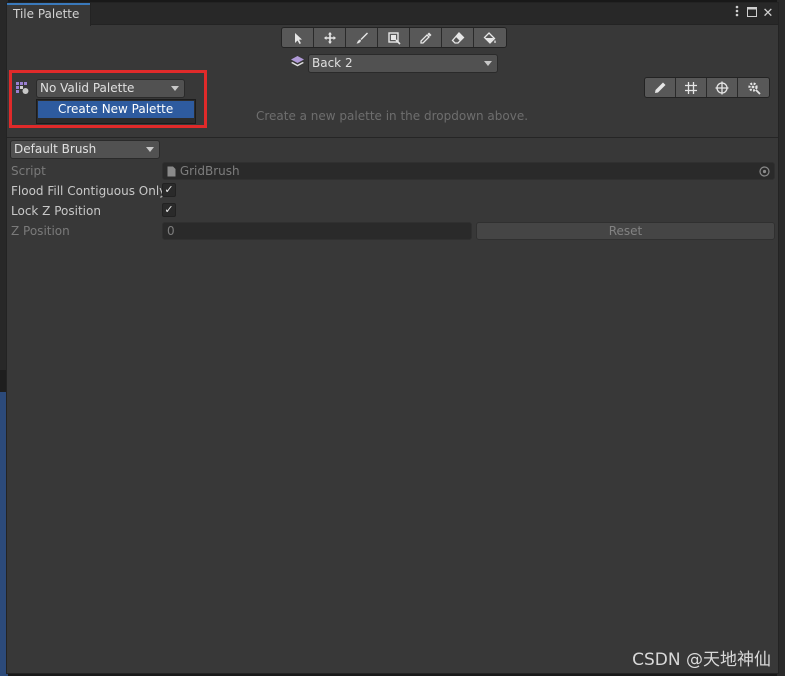  I want to click on palette-view-tools, so click(707, 87).